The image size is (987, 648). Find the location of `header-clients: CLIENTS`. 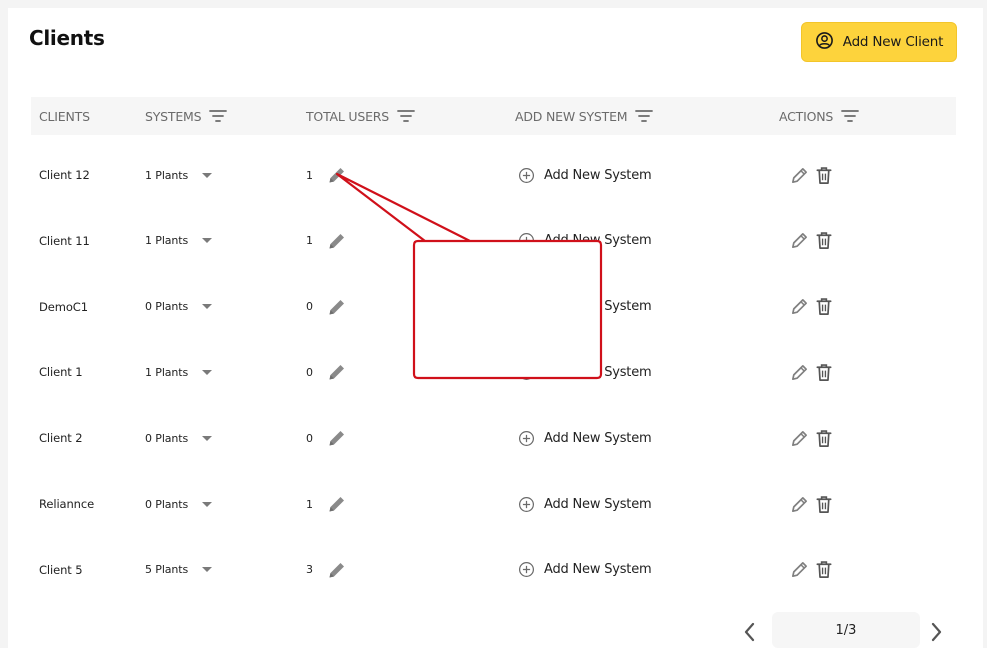

header-clients: CLIENTS is located at coordinates (64, 116).